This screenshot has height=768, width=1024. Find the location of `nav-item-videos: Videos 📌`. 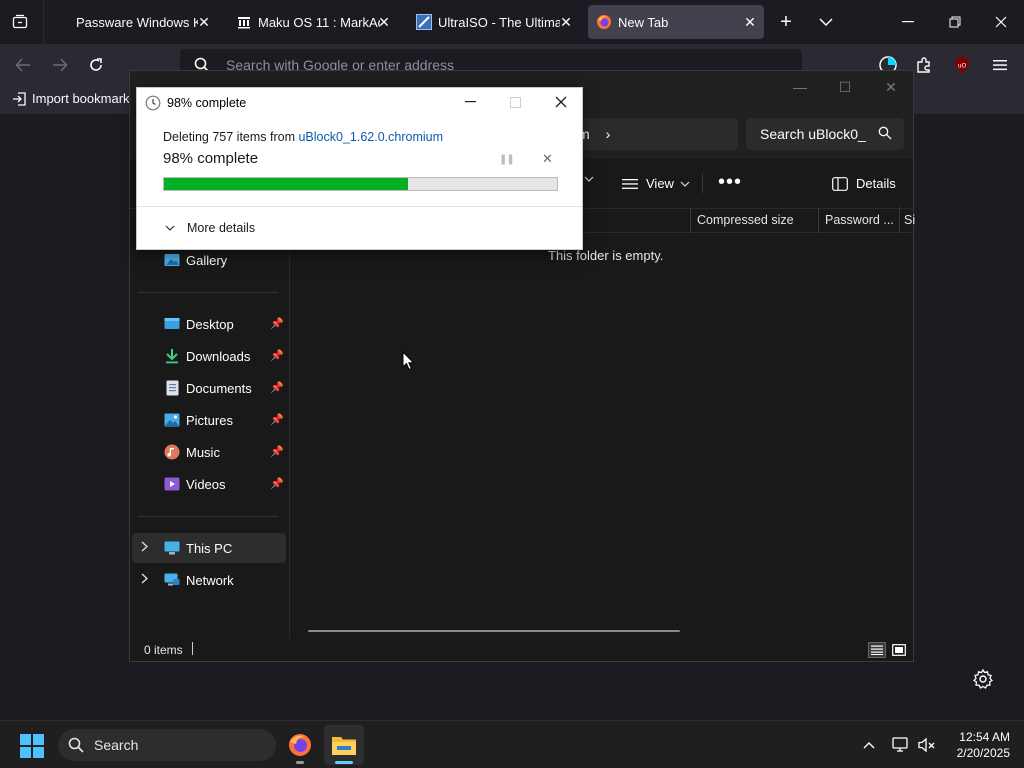

nav-item-videos: Videos 📌 is located at coordinates (211, 484).